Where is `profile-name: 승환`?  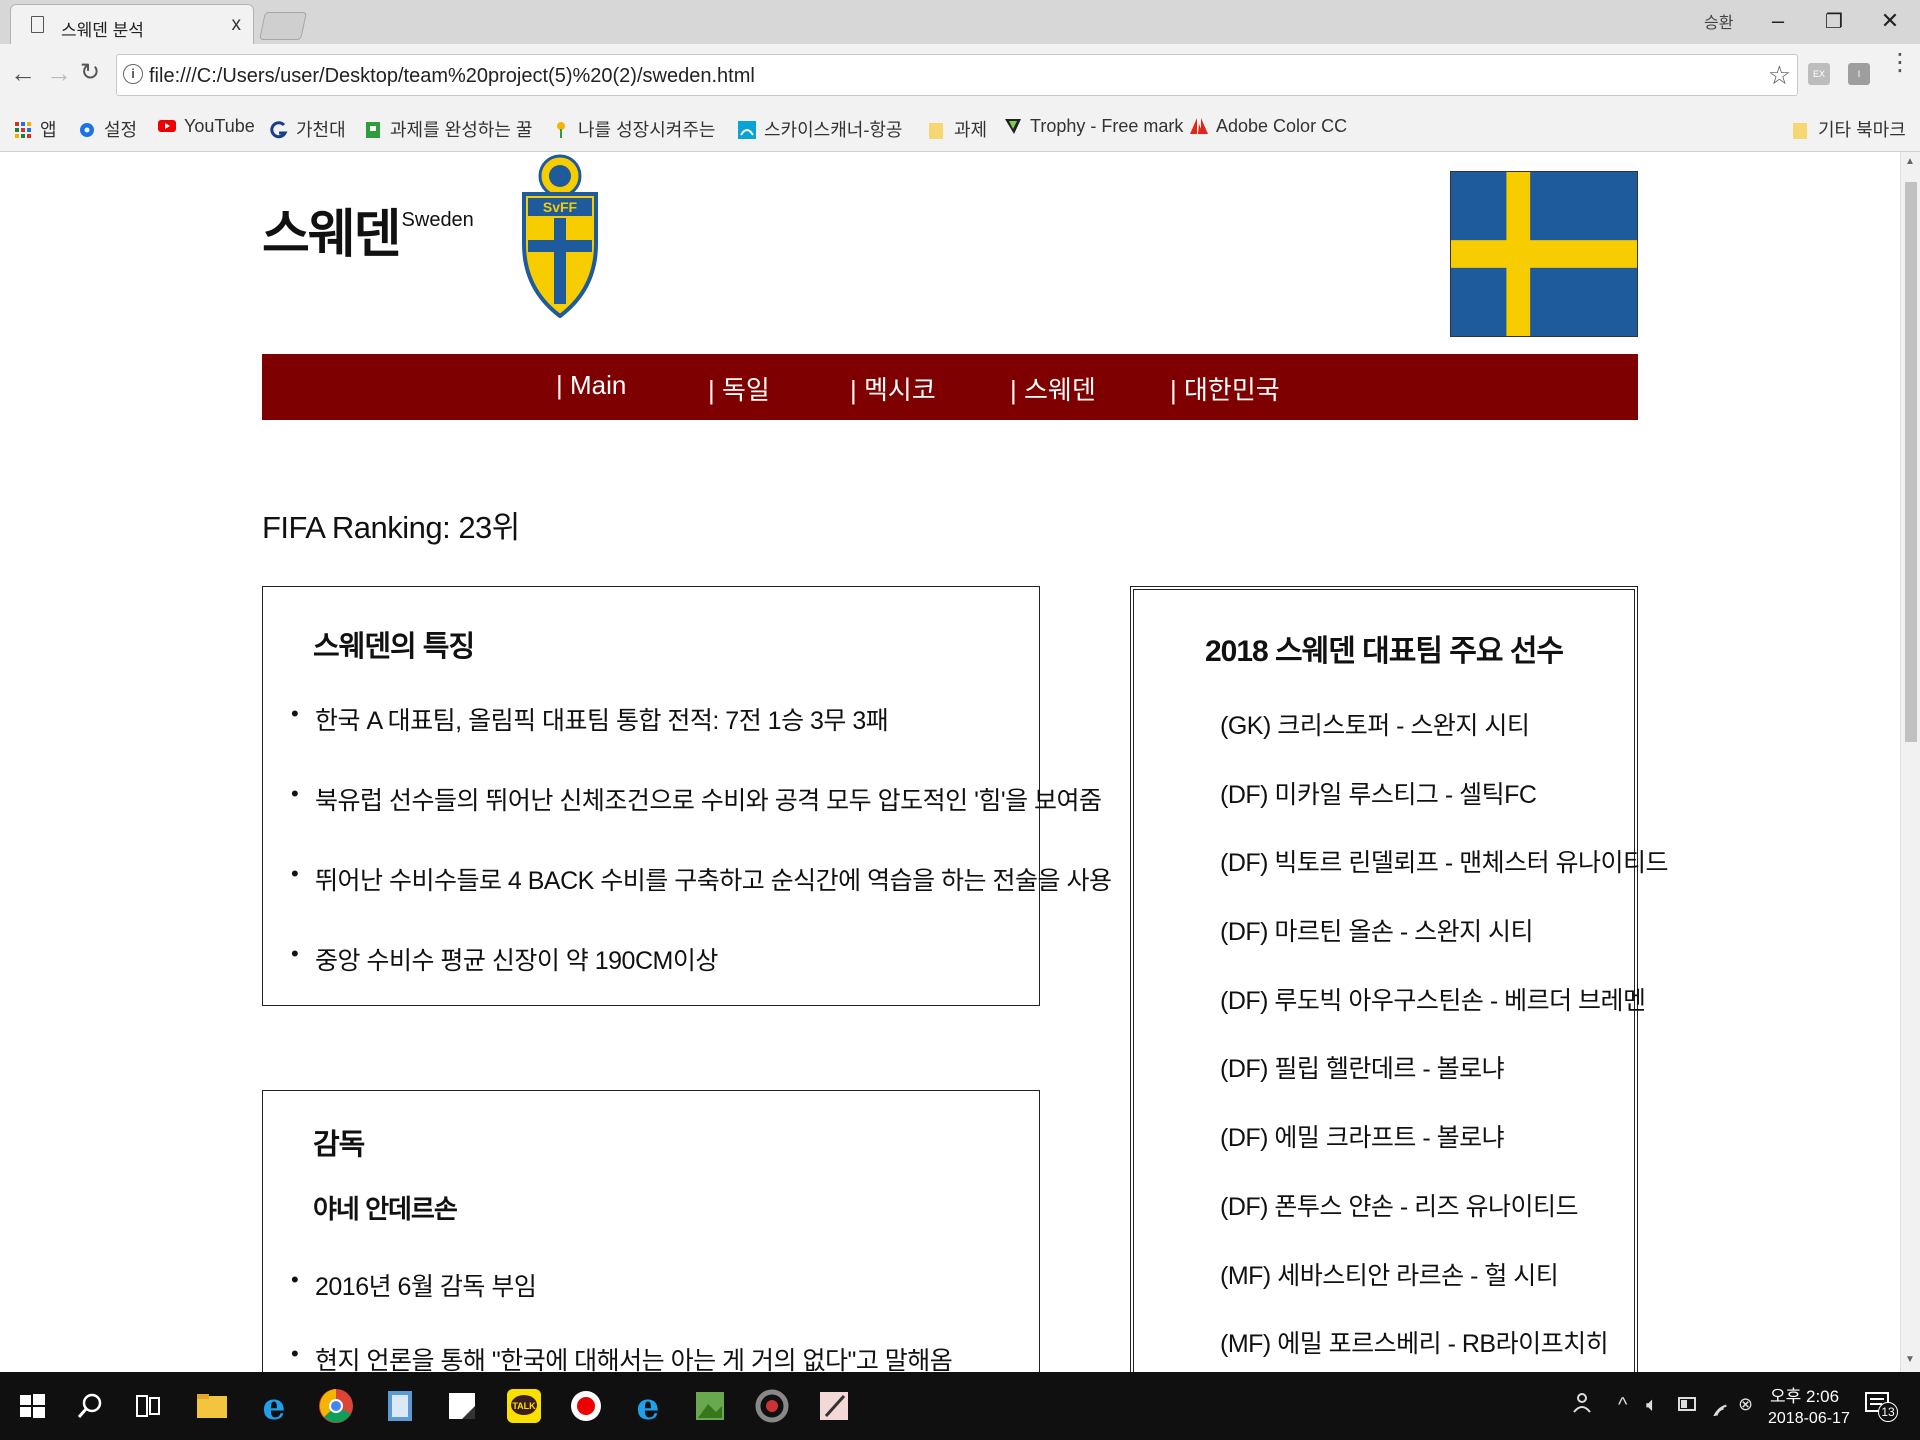 profile-name: 승환 is located at coordinates (1718, 21).